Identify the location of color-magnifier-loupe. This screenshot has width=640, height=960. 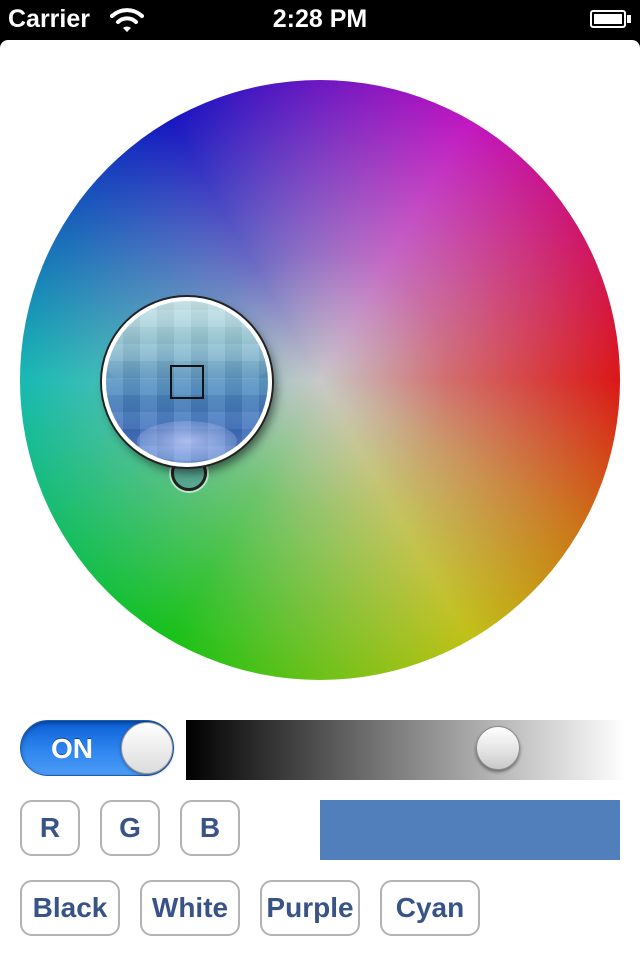
(187, 382).